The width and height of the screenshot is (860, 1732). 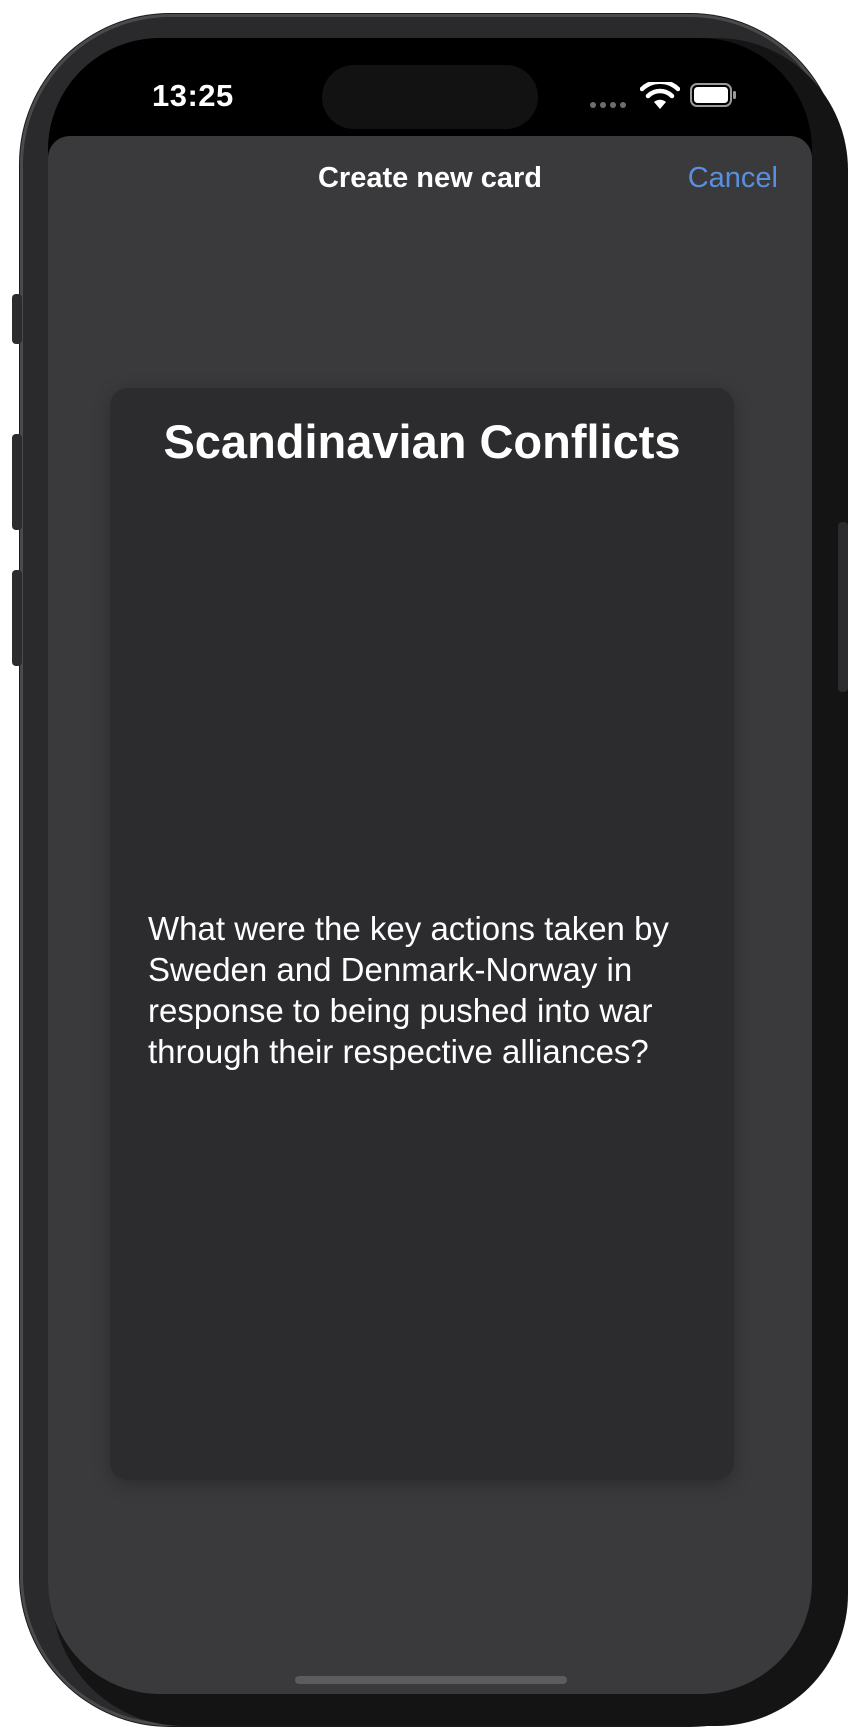 I want to click on wifi-icon, so click(x=660, y=95).